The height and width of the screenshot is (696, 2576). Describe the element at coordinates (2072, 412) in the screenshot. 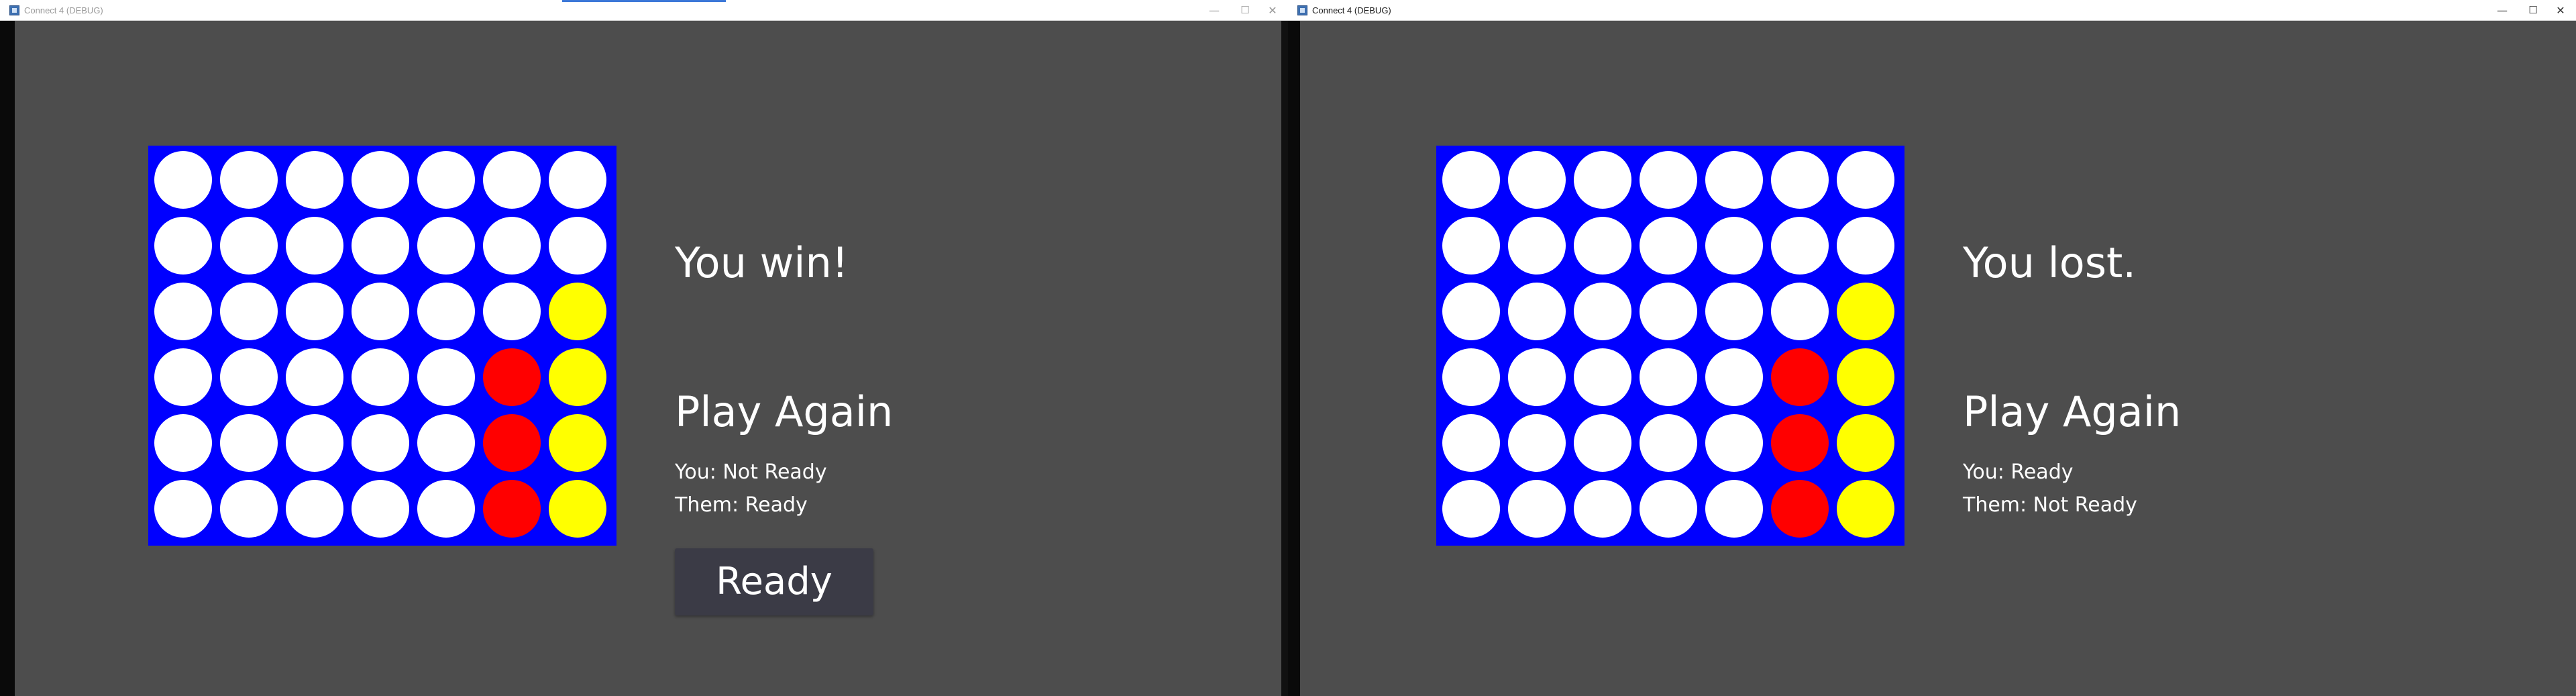

I see `play-again-heading: Play Again` at that location.